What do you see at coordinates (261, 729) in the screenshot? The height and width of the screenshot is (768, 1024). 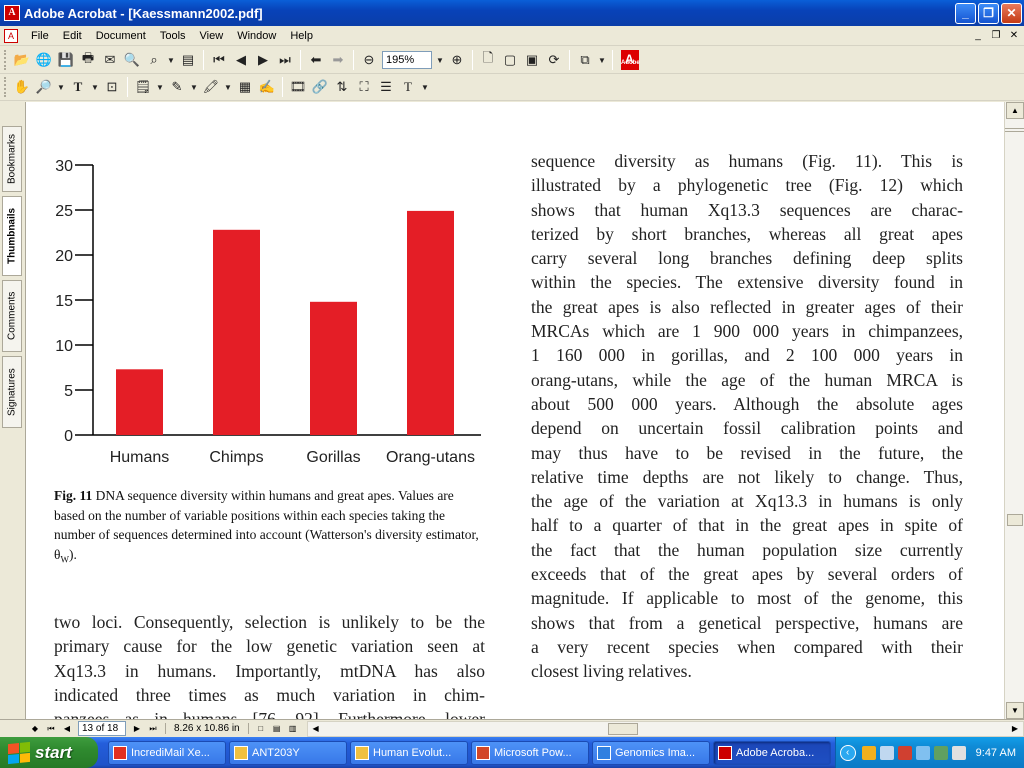 I see `single-page-icon: □` at bounding box center [261, 729].